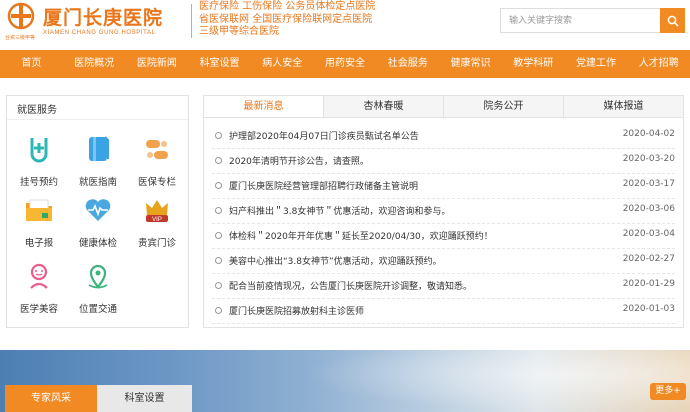  Describe the element at coordinates (648, 309) in the screenshot. I see `news-date: 2020-01-03` at that location.